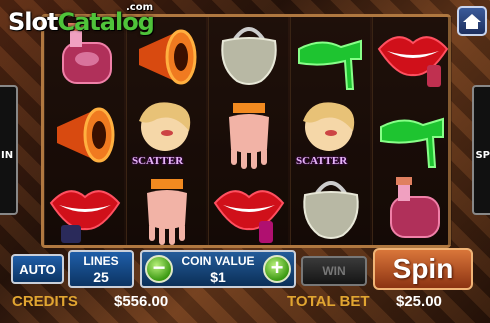 This screenshot has height=323, width=490. Describe the element at coordinates (328, 301) in the screenshot. I see `total-bet-label: TOTAL BET` at that location.